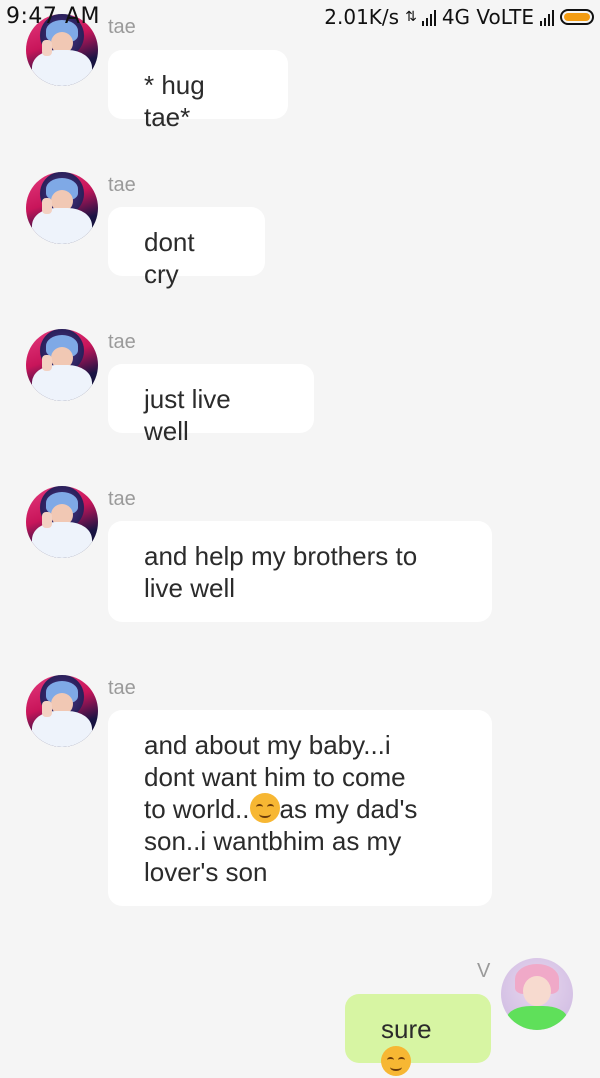 The height and width of the screenshot is (1078, 600). I want to click on message-line: and help my brothers to, so click(281, 556).